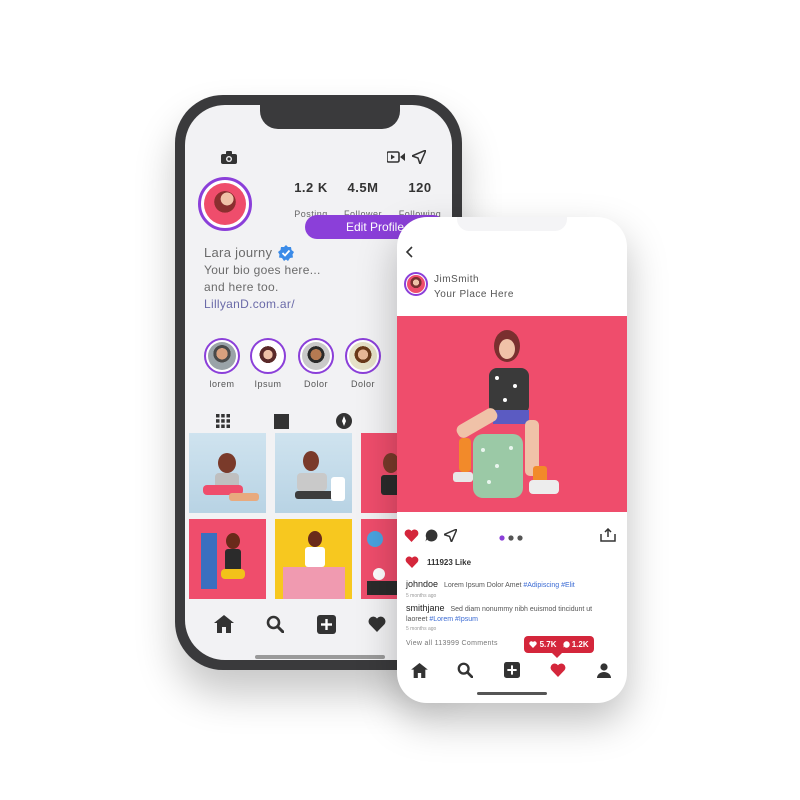 This screenshot has height=800, width=800. Describe the element at coordinates (580, 644) in the screenshot. I see `notif-comments-count: 1.2K` at that location.